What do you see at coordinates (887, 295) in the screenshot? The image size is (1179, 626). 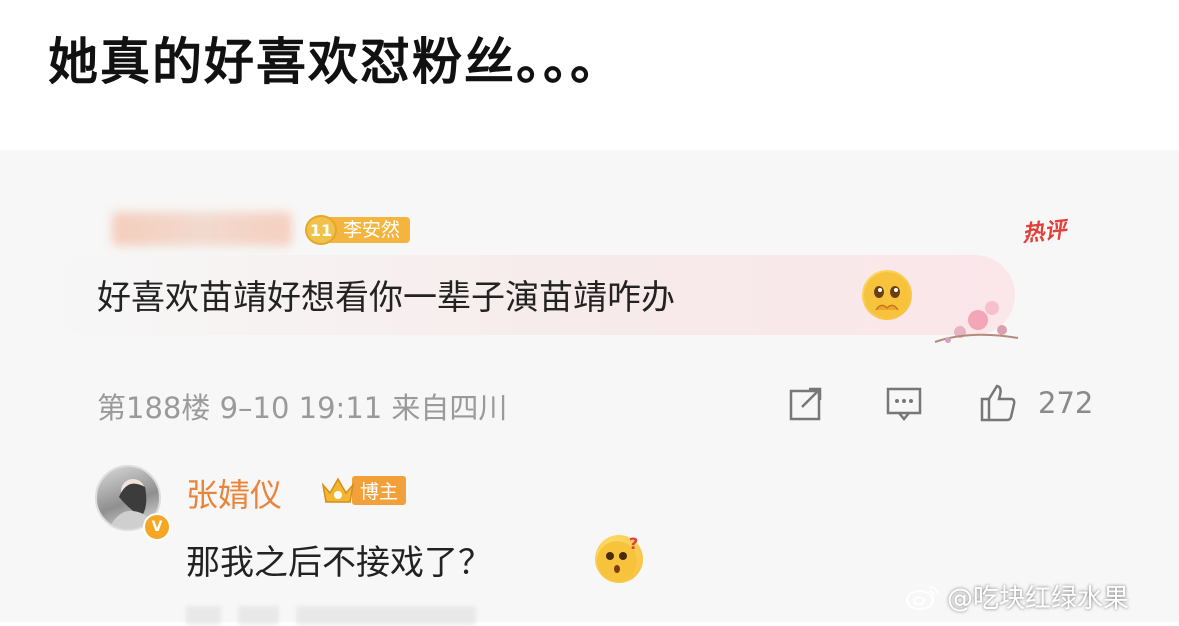 I see `pleading-emoji-icon` at bounding box center [887, 295].